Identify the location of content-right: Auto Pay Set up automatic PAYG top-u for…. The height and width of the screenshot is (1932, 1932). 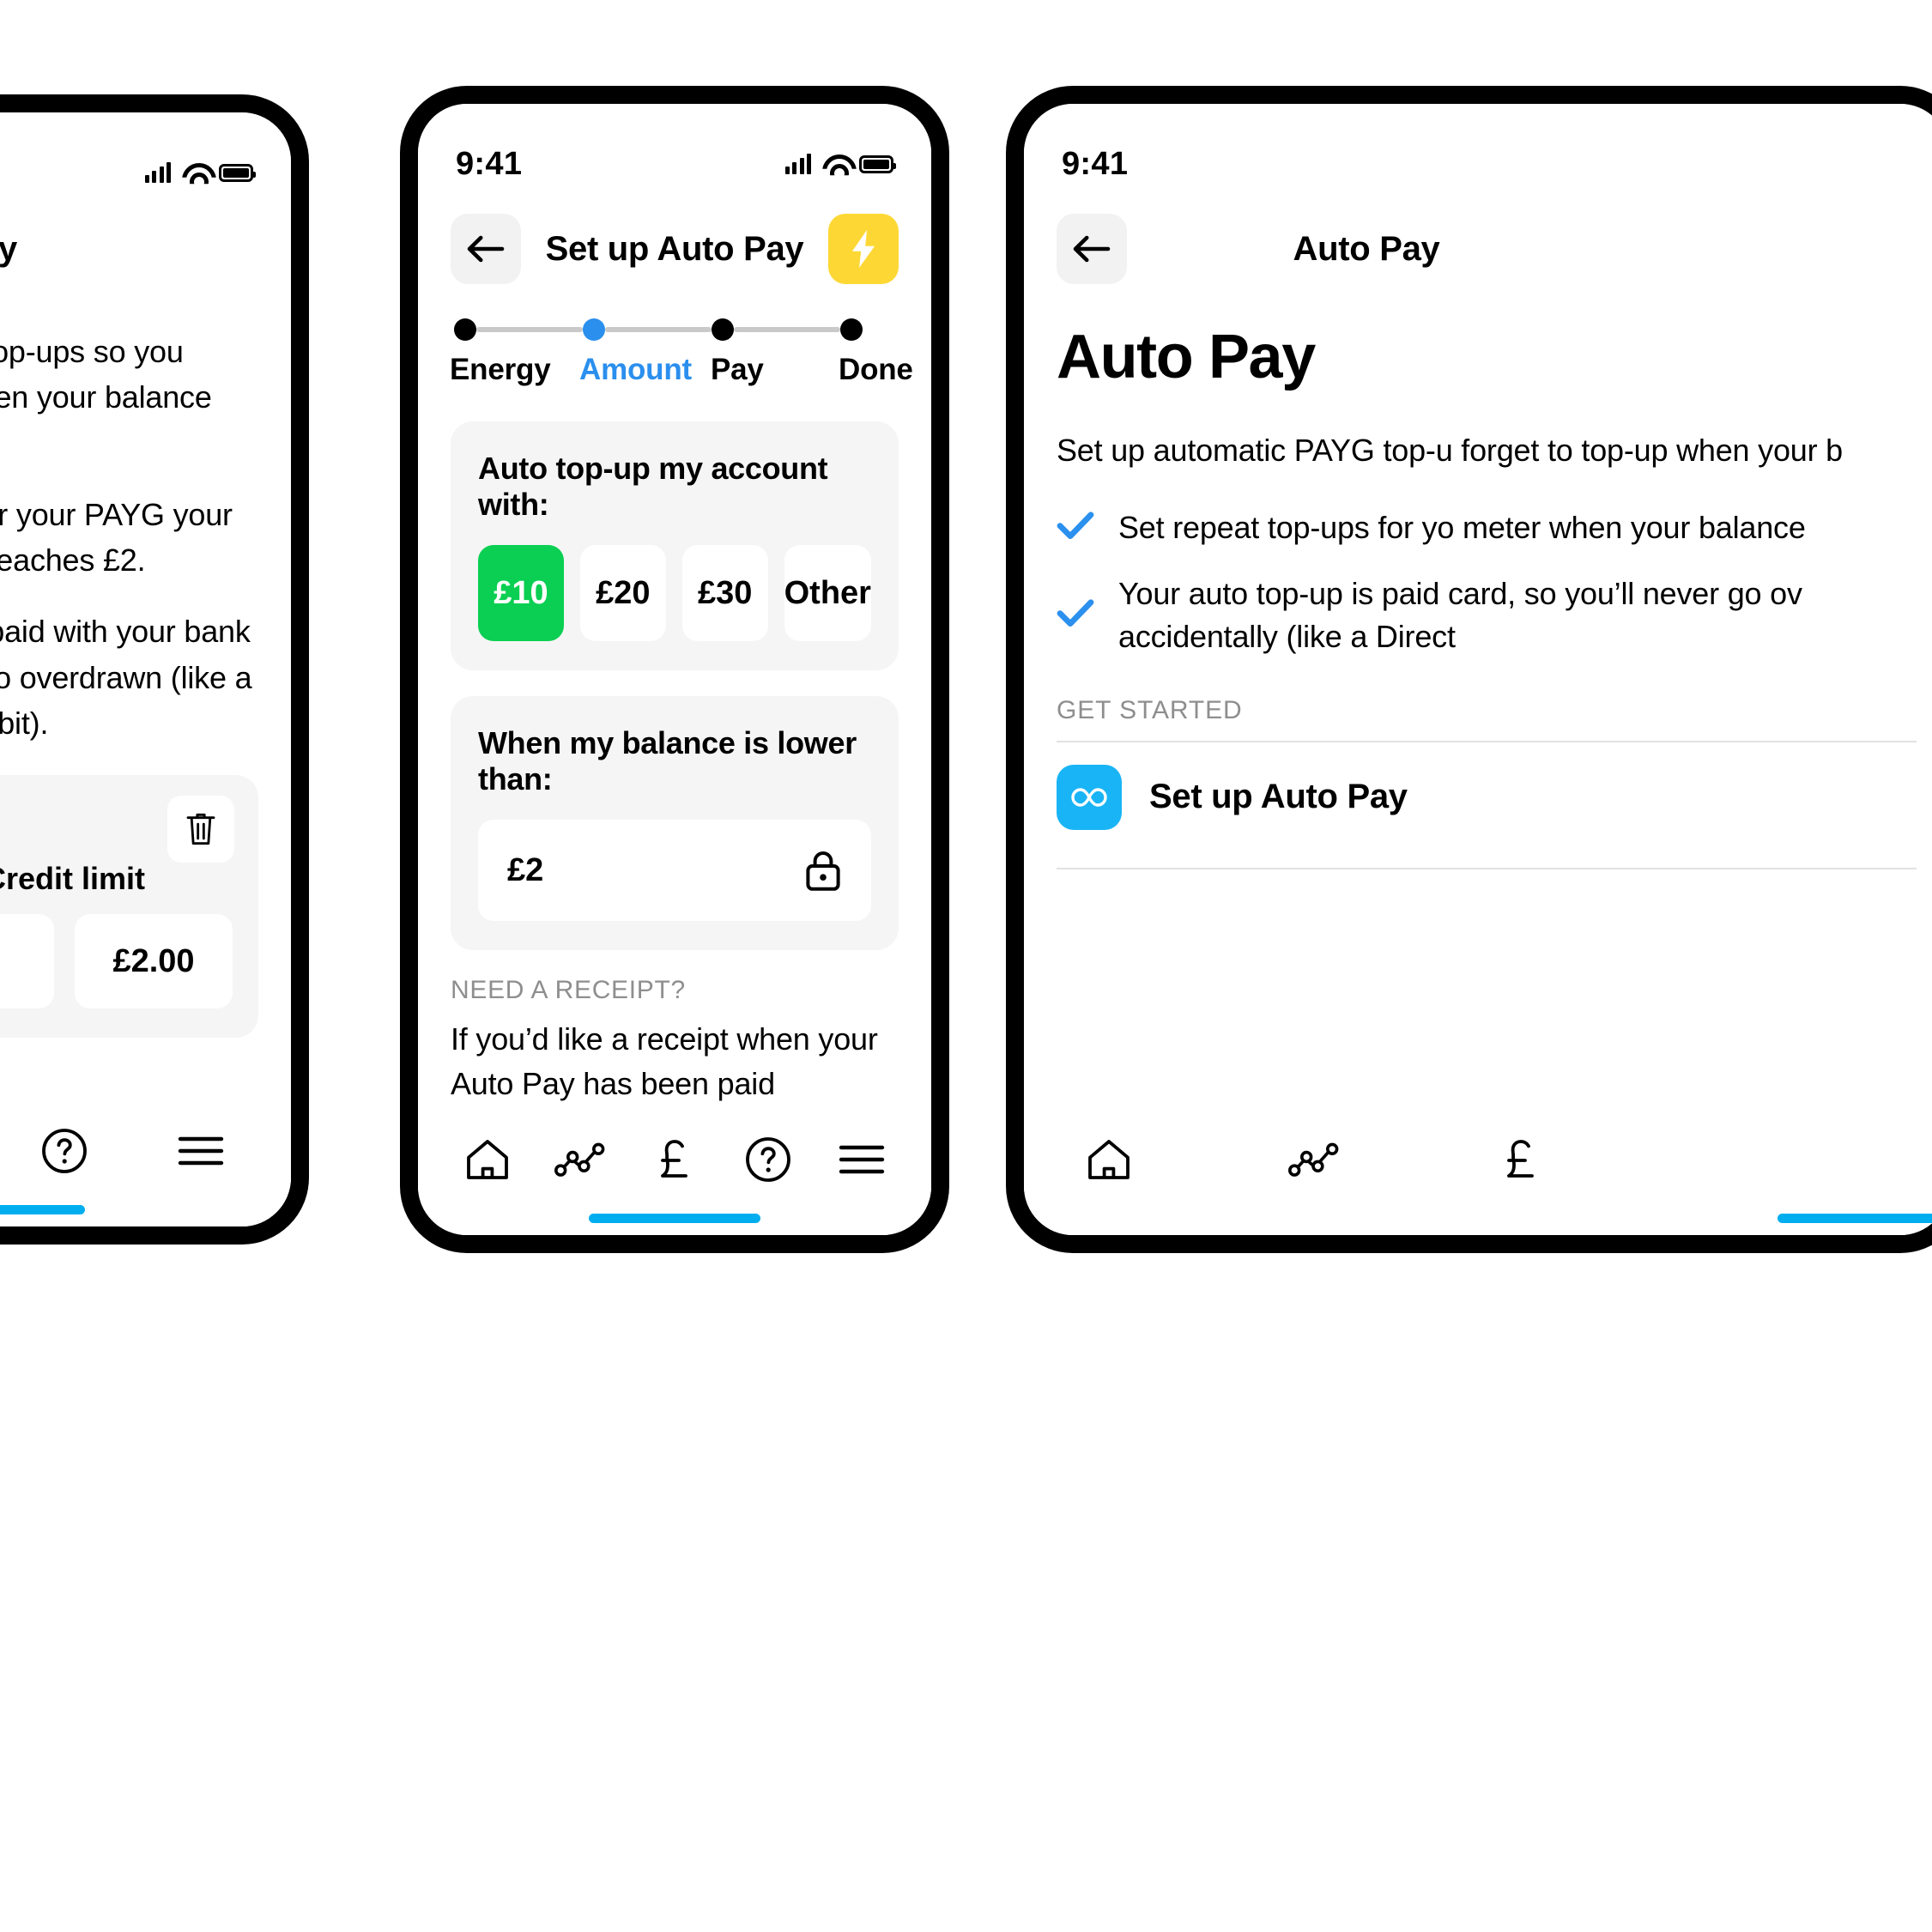
(1478, 596).